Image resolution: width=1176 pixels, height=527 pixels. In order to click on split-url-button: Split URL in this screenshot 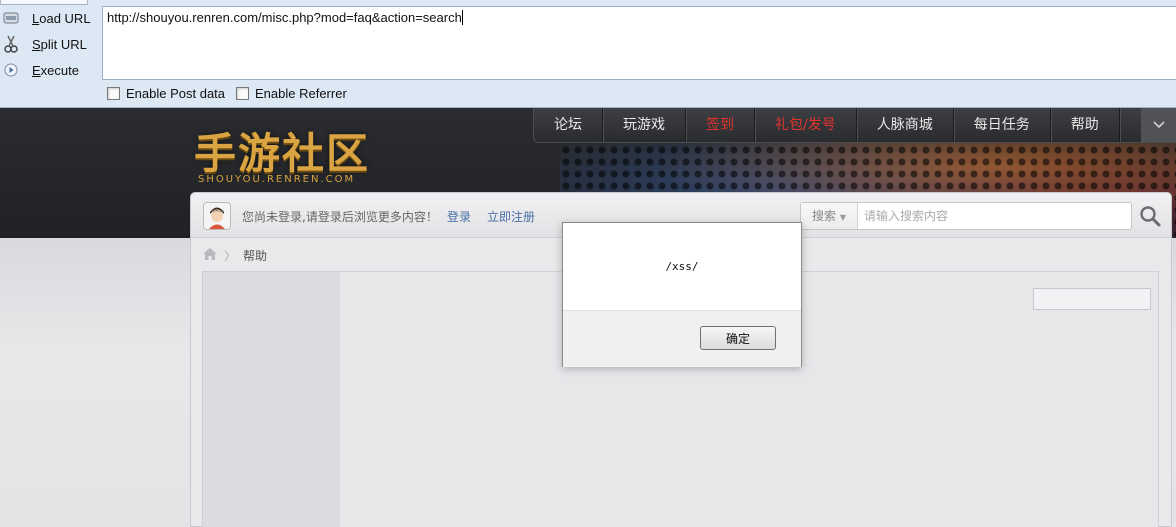, I will do `click(48, 44)`.